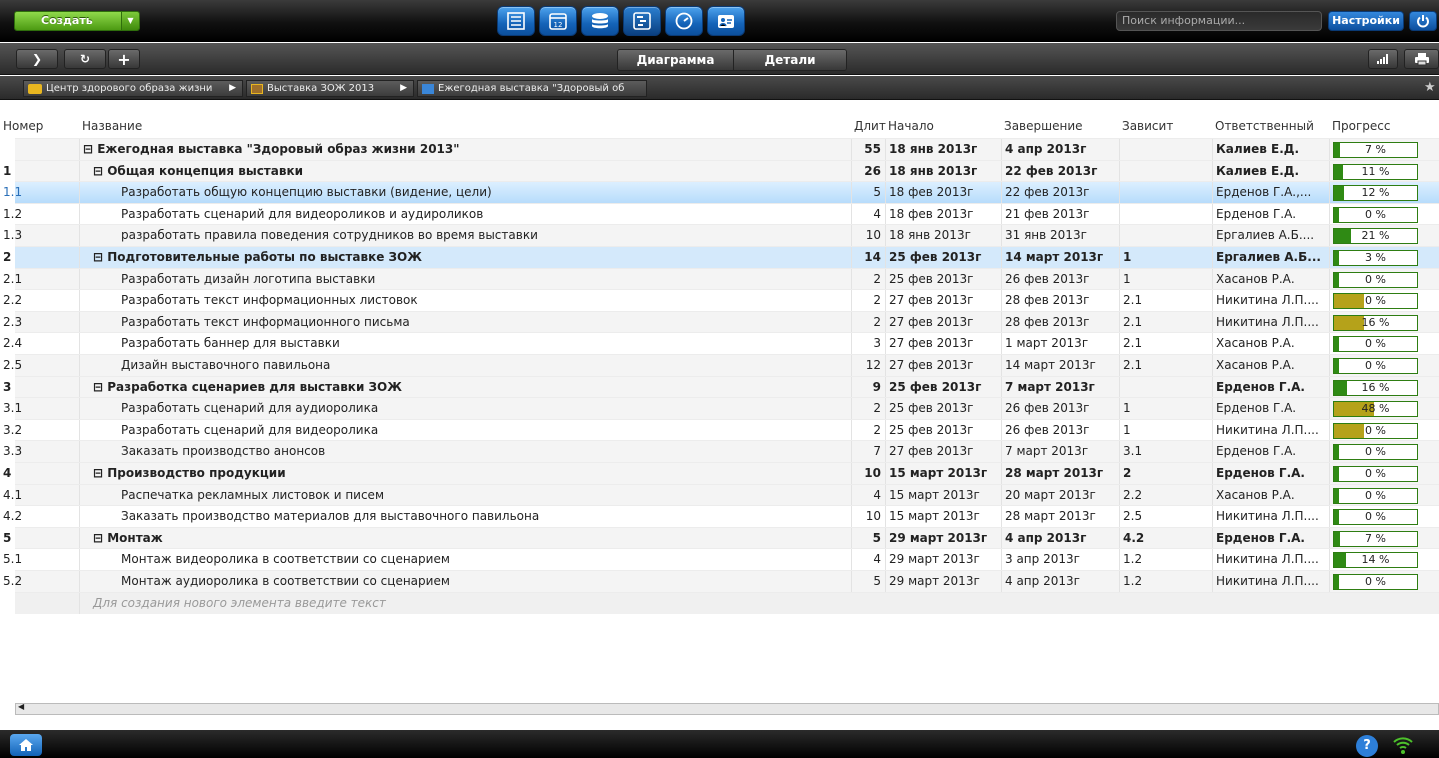  I want to click on home-button, so click(26, 745).